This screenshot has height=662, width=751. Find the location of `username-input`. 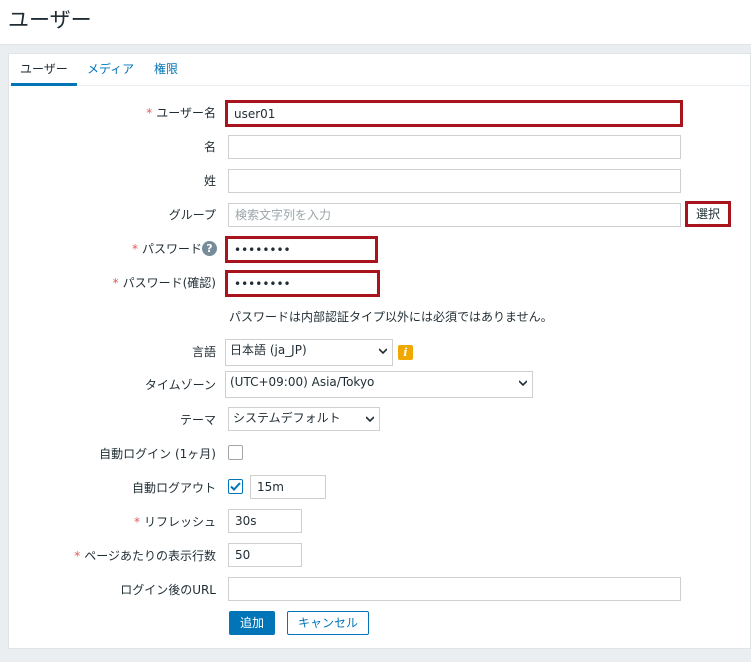

username-input is located at coordinates (454, 113).